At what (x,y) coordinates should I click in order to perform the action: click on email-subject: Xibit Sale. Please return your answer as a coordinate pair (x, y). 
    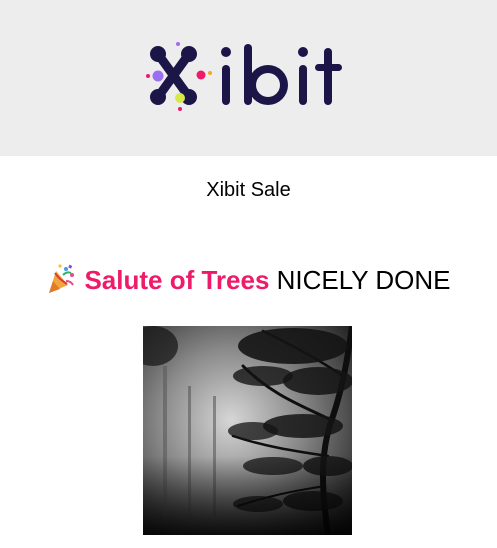
    Looking at the image, I should click on (248, 190).